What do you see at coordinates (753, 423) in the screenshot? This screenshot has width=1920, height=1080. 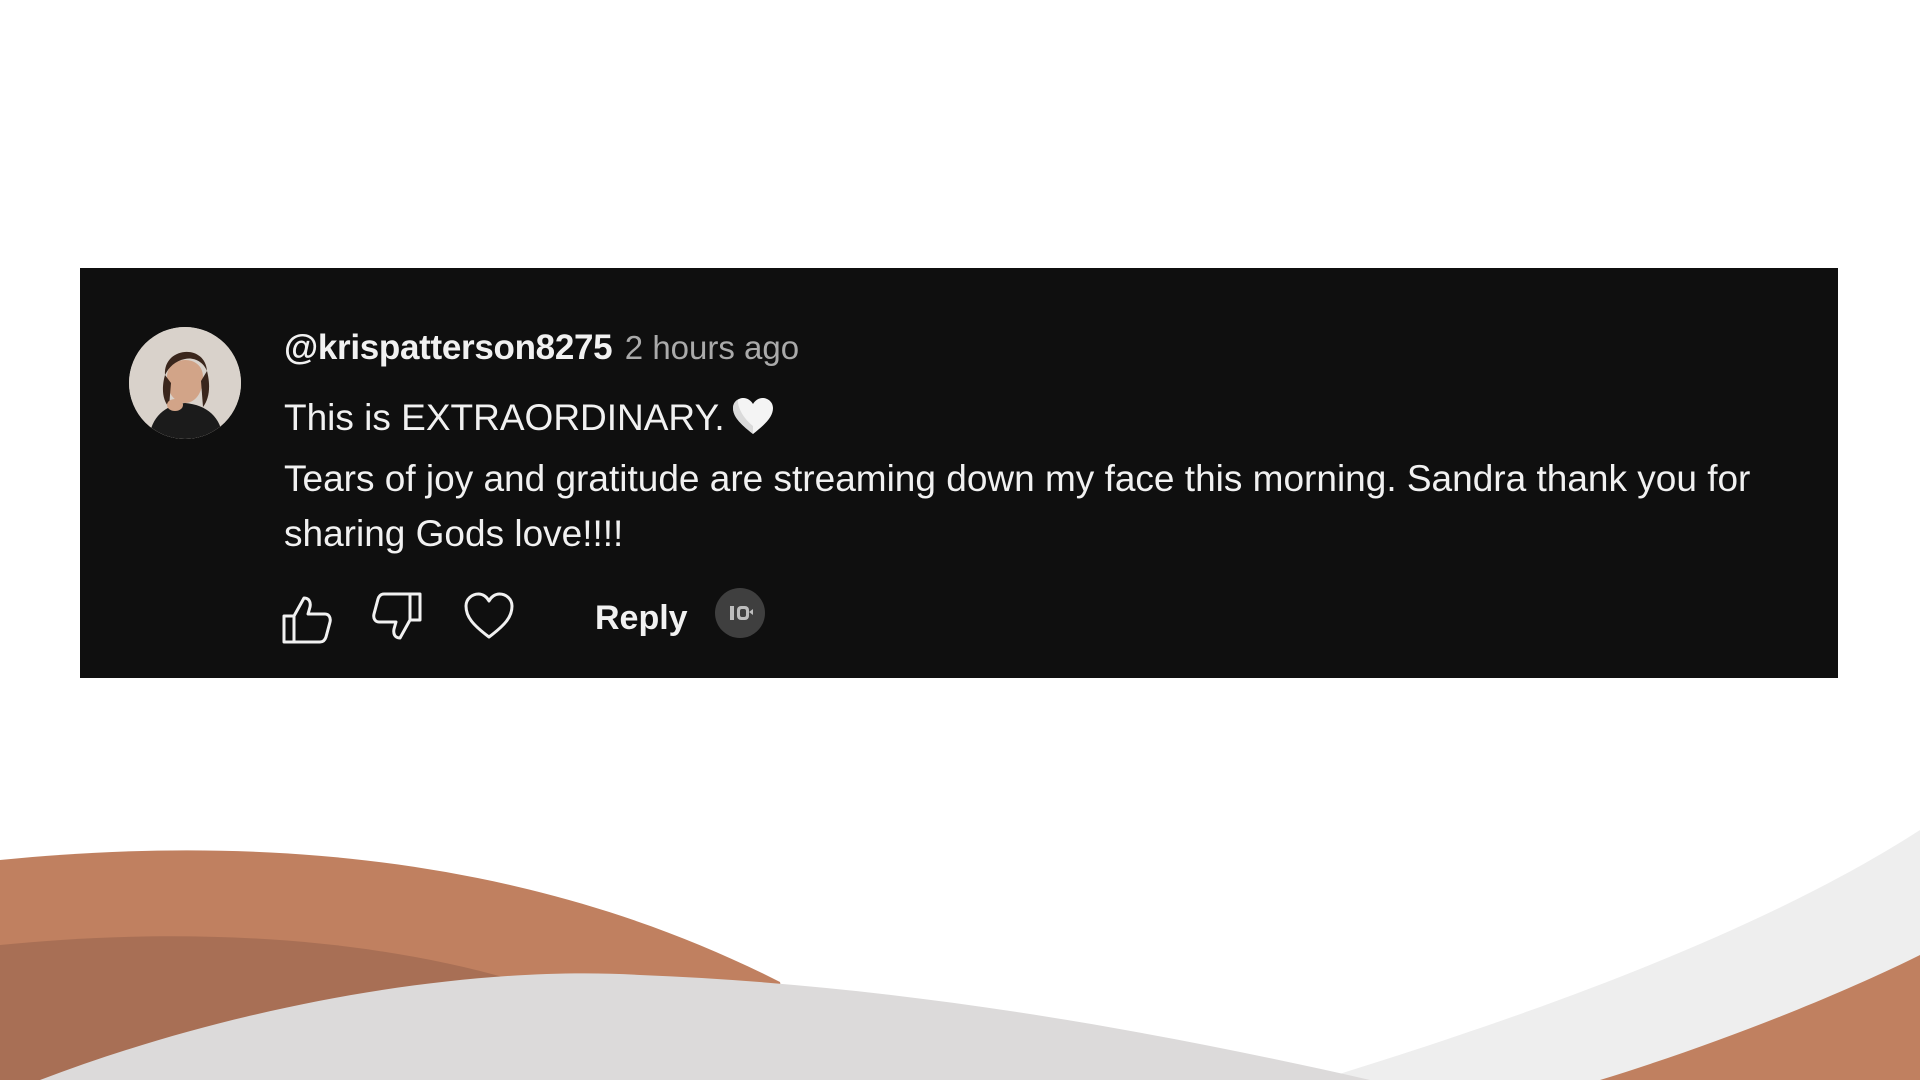 I see `white-heart-icon` at bounding box center [753, 423].